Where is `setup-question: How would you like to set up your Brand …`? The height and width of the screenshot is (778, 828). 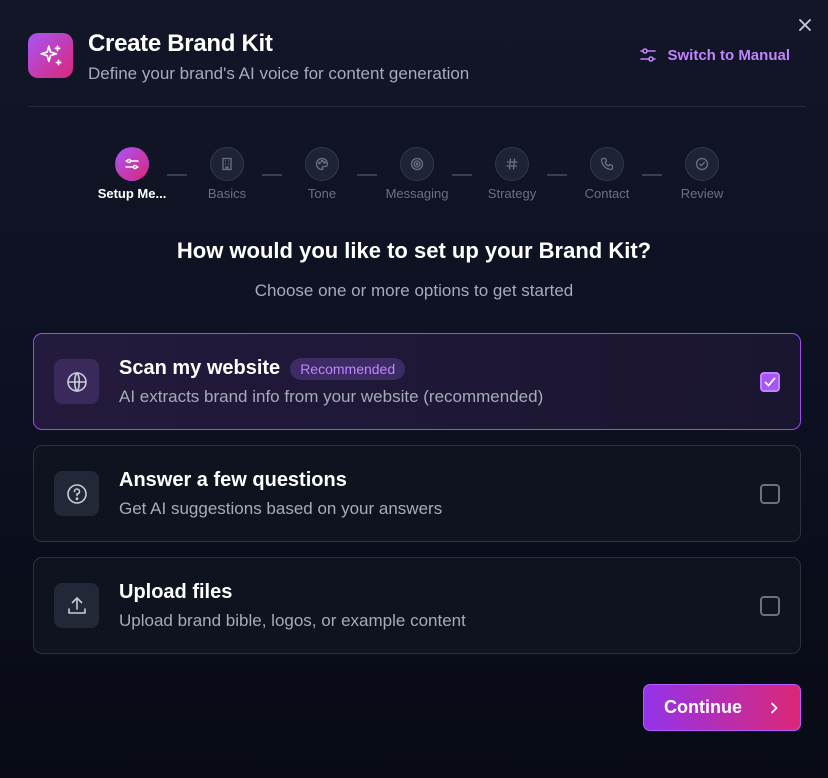
setup-question: How would you like to set up your Brand … is located at coordinates (414, 250).